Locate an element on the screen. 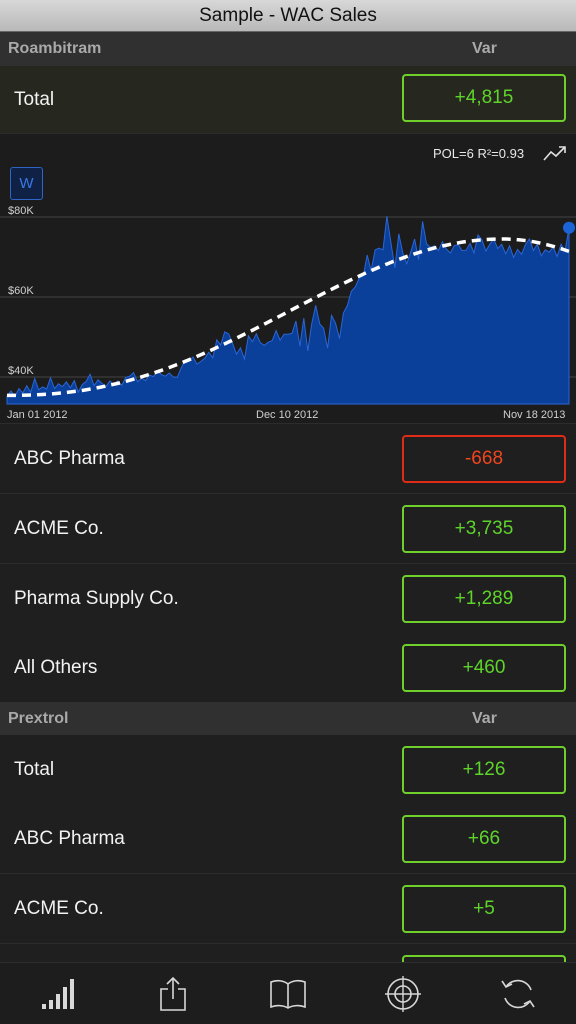 The width and height of the screenshot is (576, 1024). share-icon is located at coordinates (172, 993).